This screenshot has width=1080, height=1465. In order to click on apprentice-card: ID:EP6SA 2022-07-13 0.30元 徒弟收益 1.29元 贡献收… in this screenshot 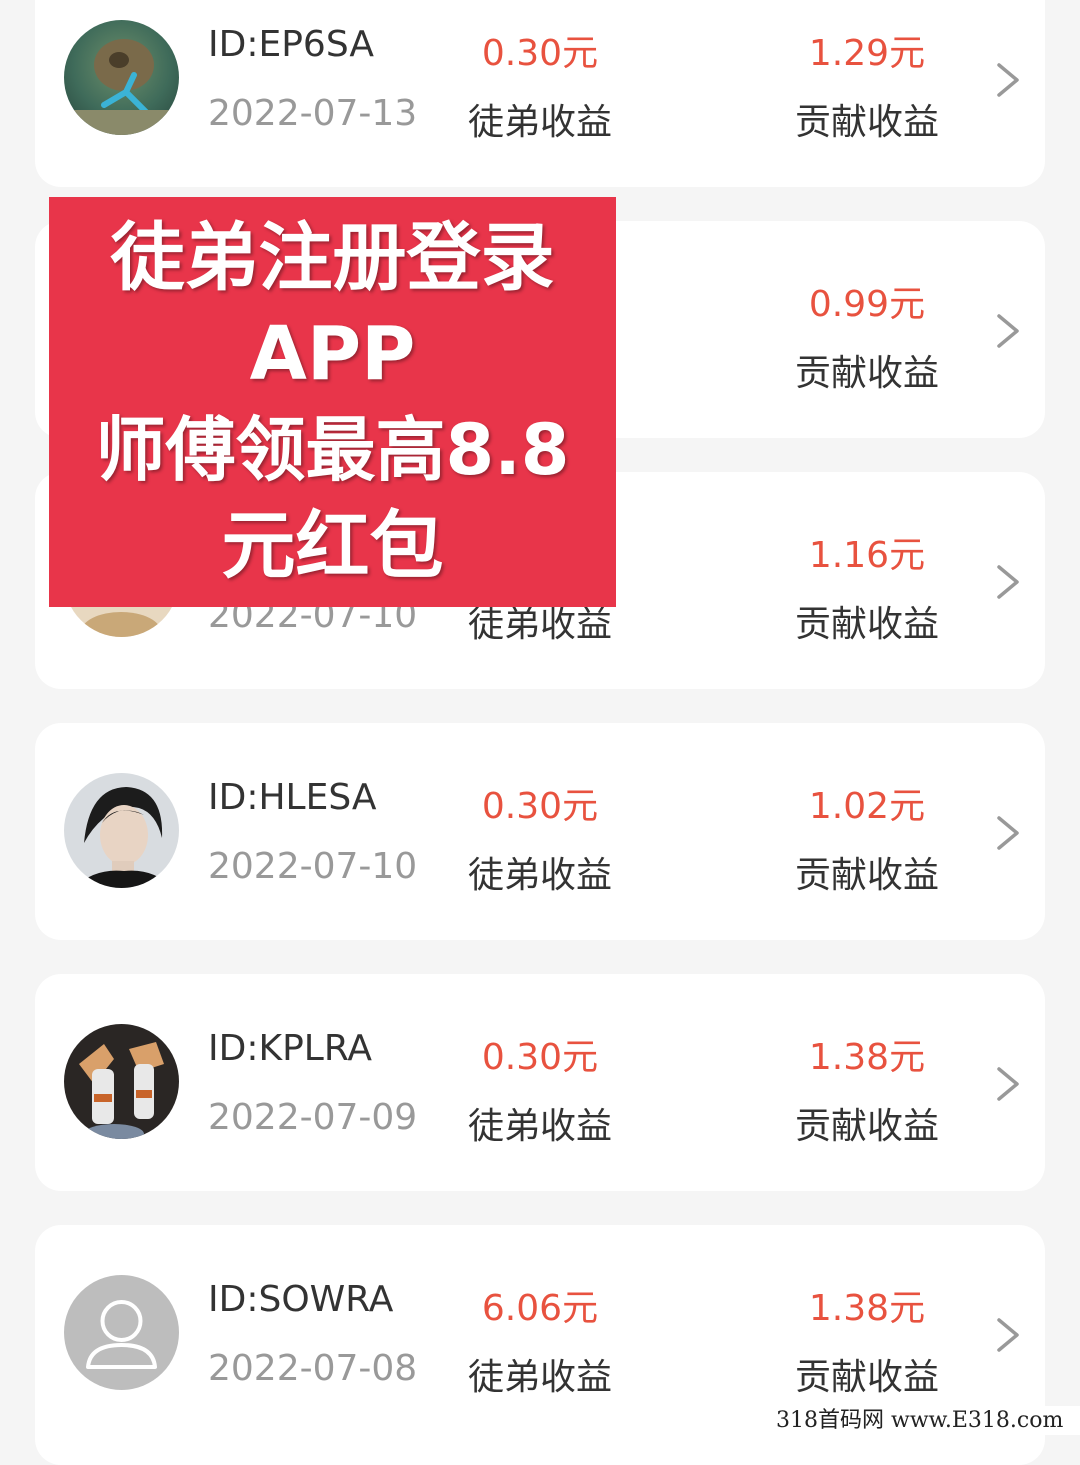, I will do `click(540, 93)`.